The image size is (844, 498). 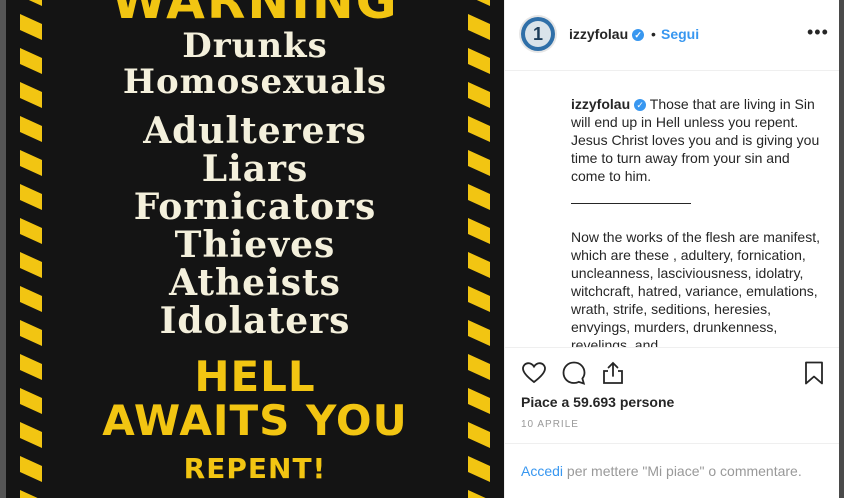 I want to click on avatar: 1, so click(x=538, y=34).